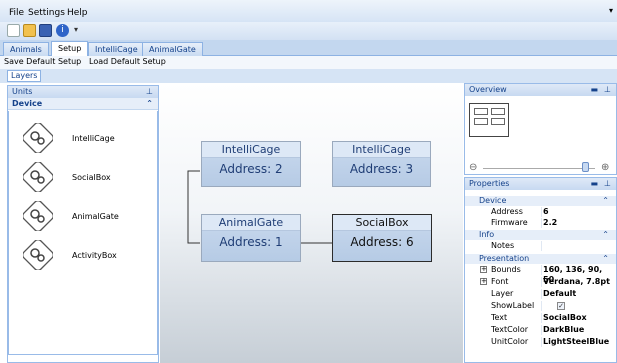  Describe the element at coordinates (83, 104) in the screenshot. I see `device-category-header: Device ⌃` at that location.